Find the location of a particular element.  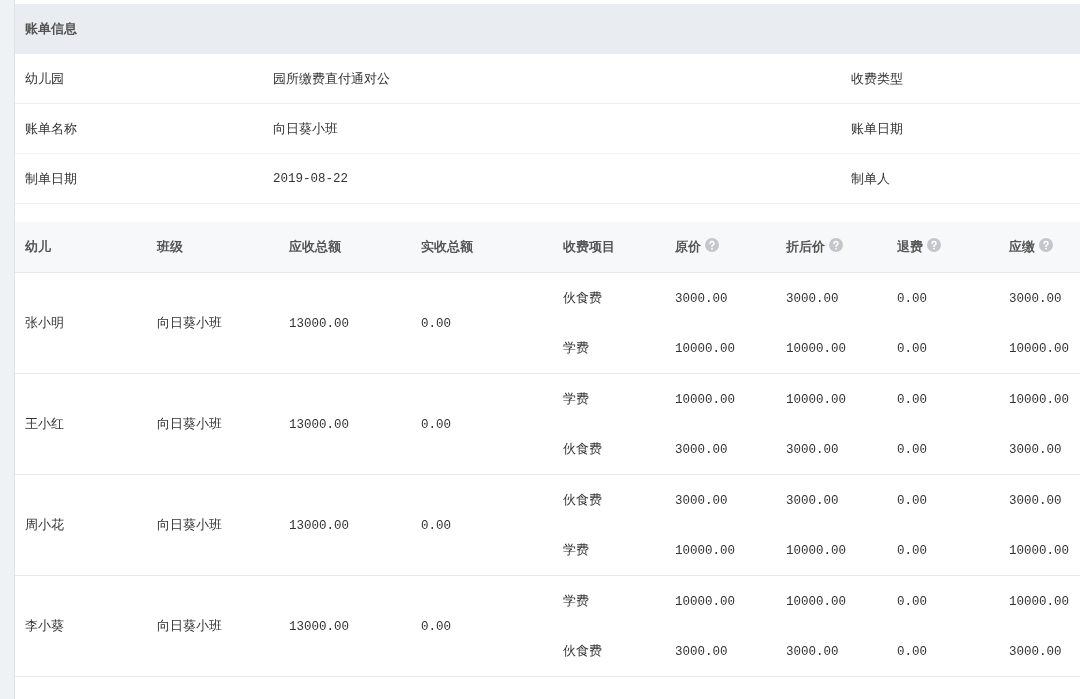

column-header: 应收总额 is located at coordinates (315, 247).